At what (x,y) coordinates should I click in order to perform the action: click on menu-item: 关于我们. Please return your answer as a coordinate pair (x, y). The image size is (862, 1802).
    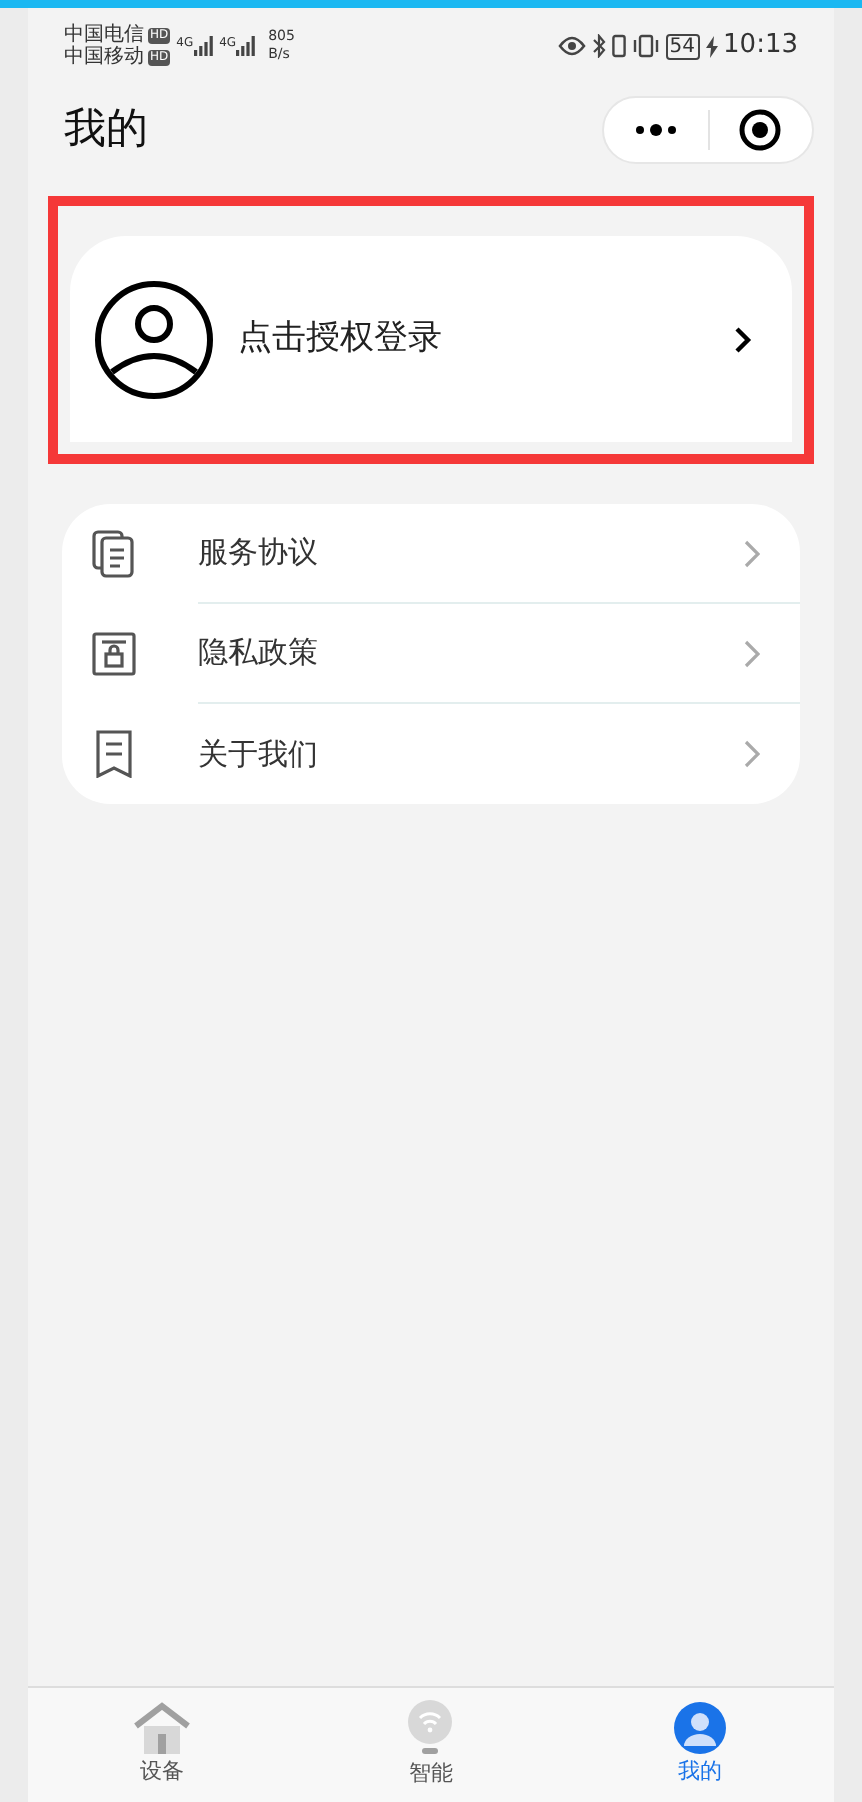
    Looking at the image, I should click on (431, 754).